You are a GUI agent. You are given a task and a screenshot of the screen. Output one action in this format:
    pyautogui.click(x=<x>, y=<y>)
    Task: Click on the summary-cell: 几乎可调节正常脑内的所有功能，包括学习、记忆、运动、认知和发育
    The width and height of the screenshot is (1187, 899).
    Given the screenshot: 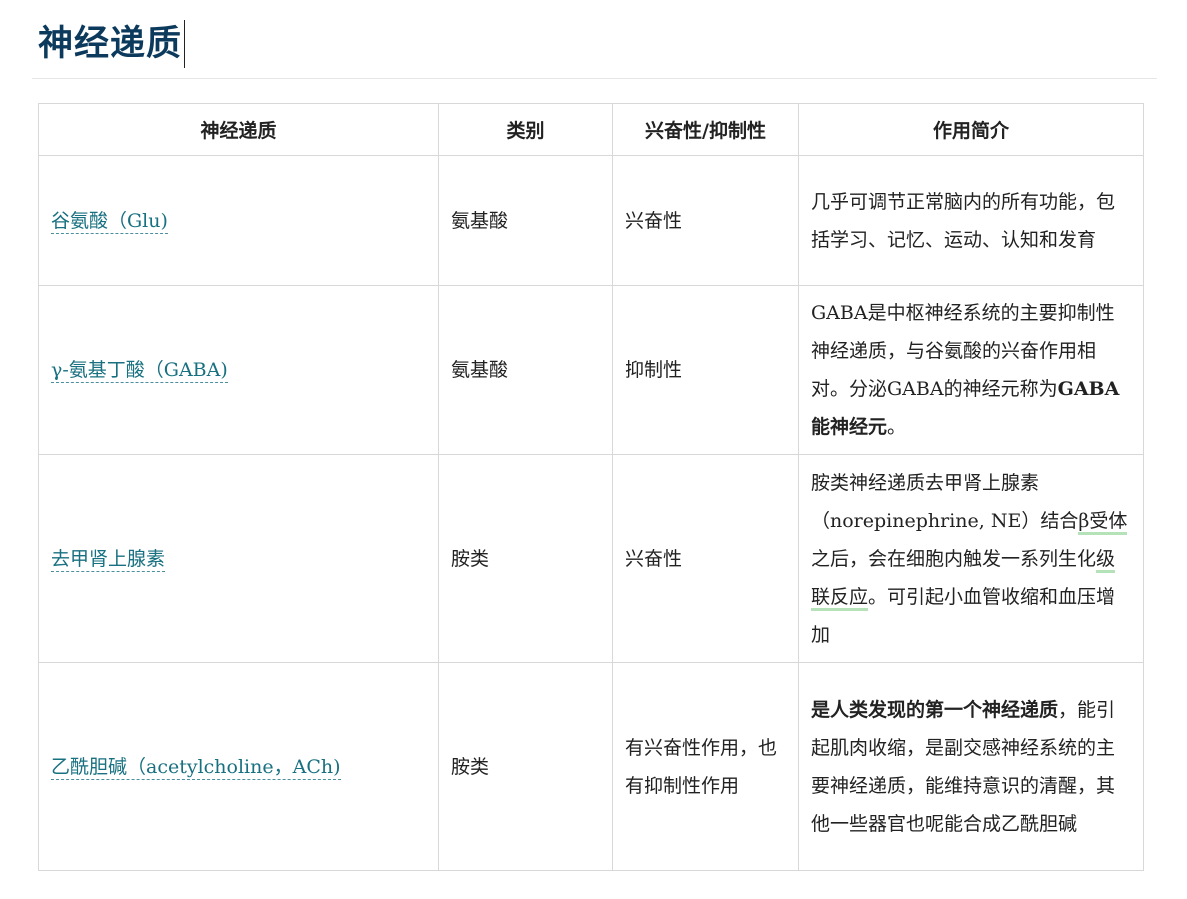 What is the action you would take?
    pyautogui.click(x=971, y=220)
    